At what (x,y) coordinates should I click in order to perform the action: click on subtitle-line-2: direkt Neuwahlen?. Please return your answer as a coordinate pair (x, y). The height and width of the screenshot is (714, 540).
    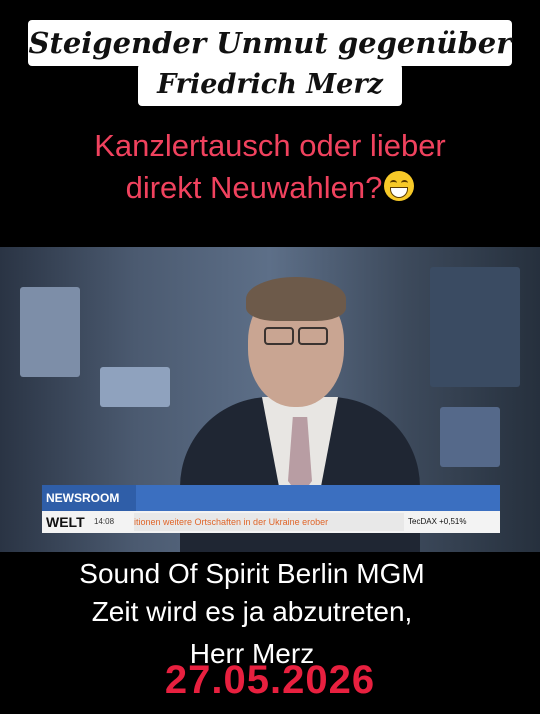
    Looking at the image, I should click on (270, 188).